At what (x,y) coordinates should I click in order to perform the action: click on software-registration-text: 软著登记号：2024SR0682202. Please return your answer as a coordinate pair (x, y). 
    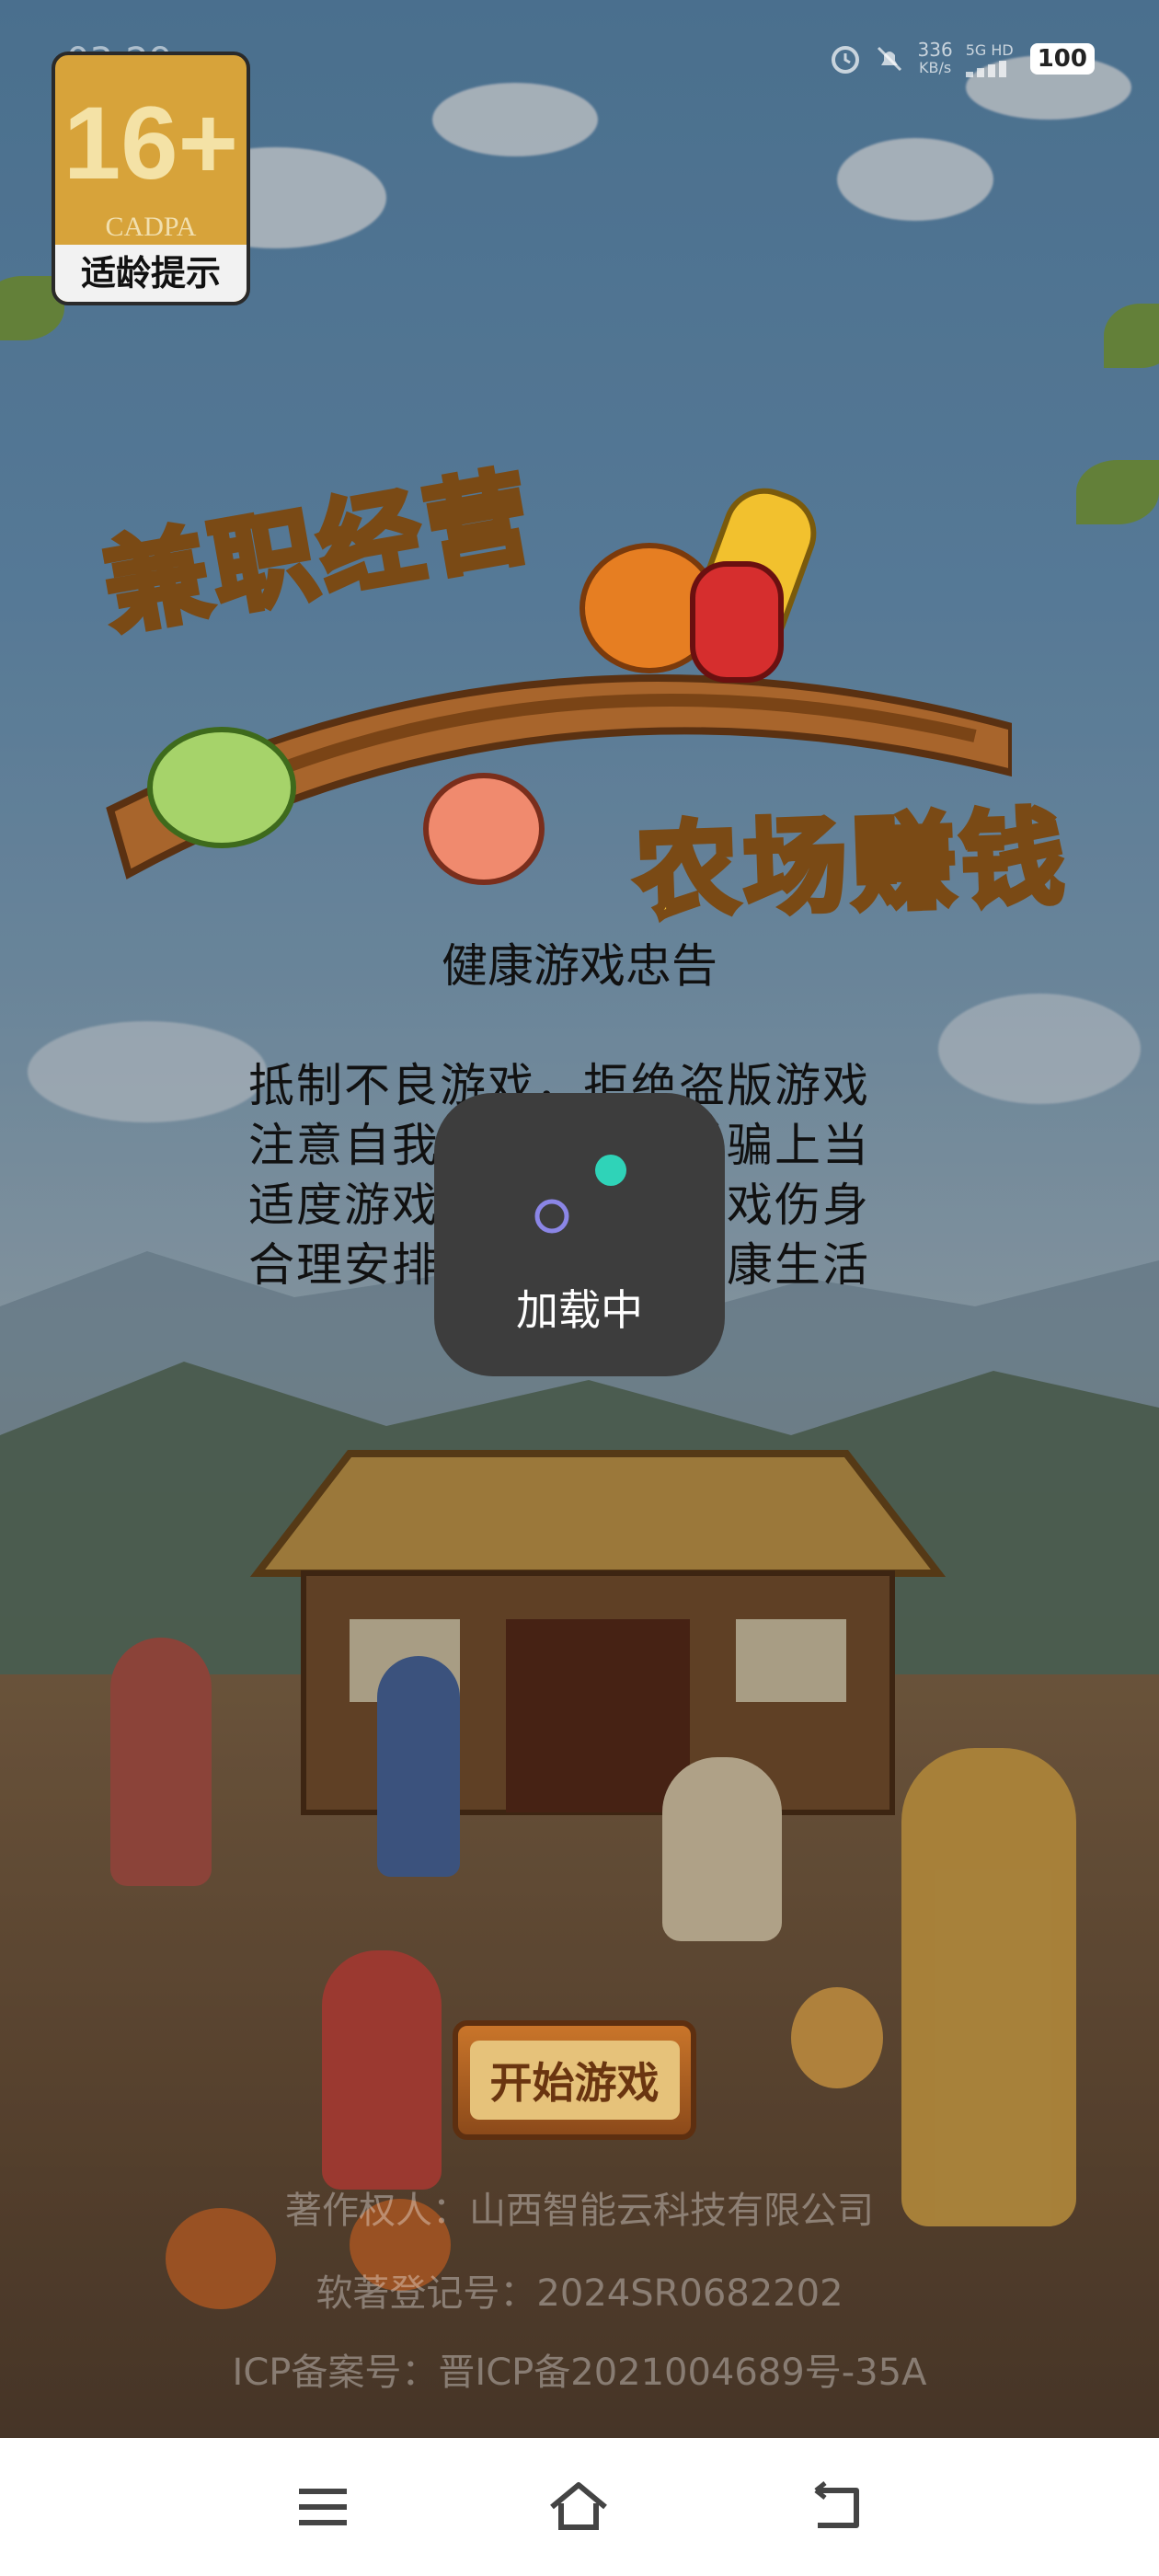
    Looking at the image, I should click on (579, 2293).